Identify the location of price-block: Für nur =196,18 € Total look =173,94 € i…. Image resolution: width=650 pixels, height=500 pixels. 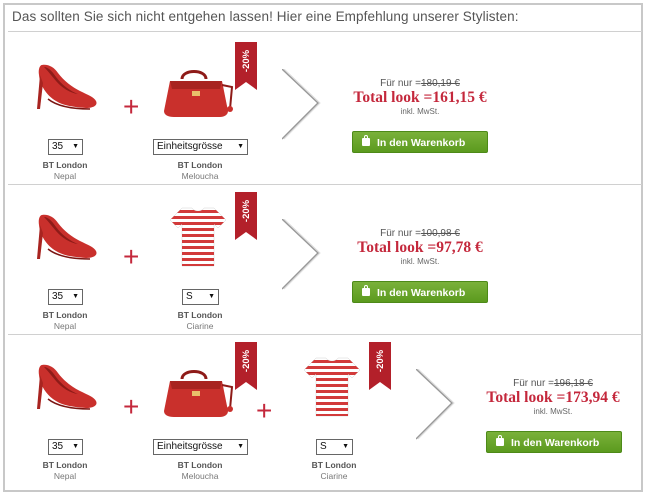
(553, 397).